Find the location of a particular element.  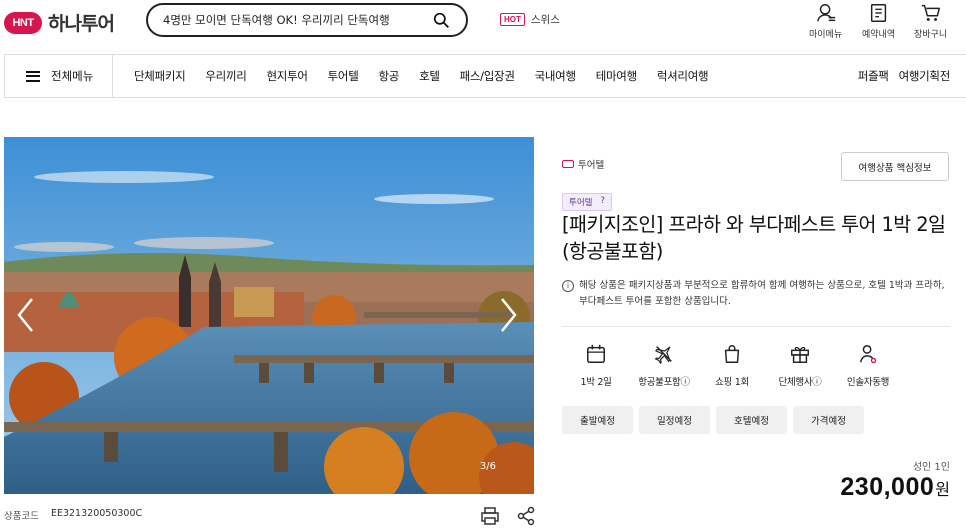

nav-item: 국내여행 is located at coordinates (555, 76).